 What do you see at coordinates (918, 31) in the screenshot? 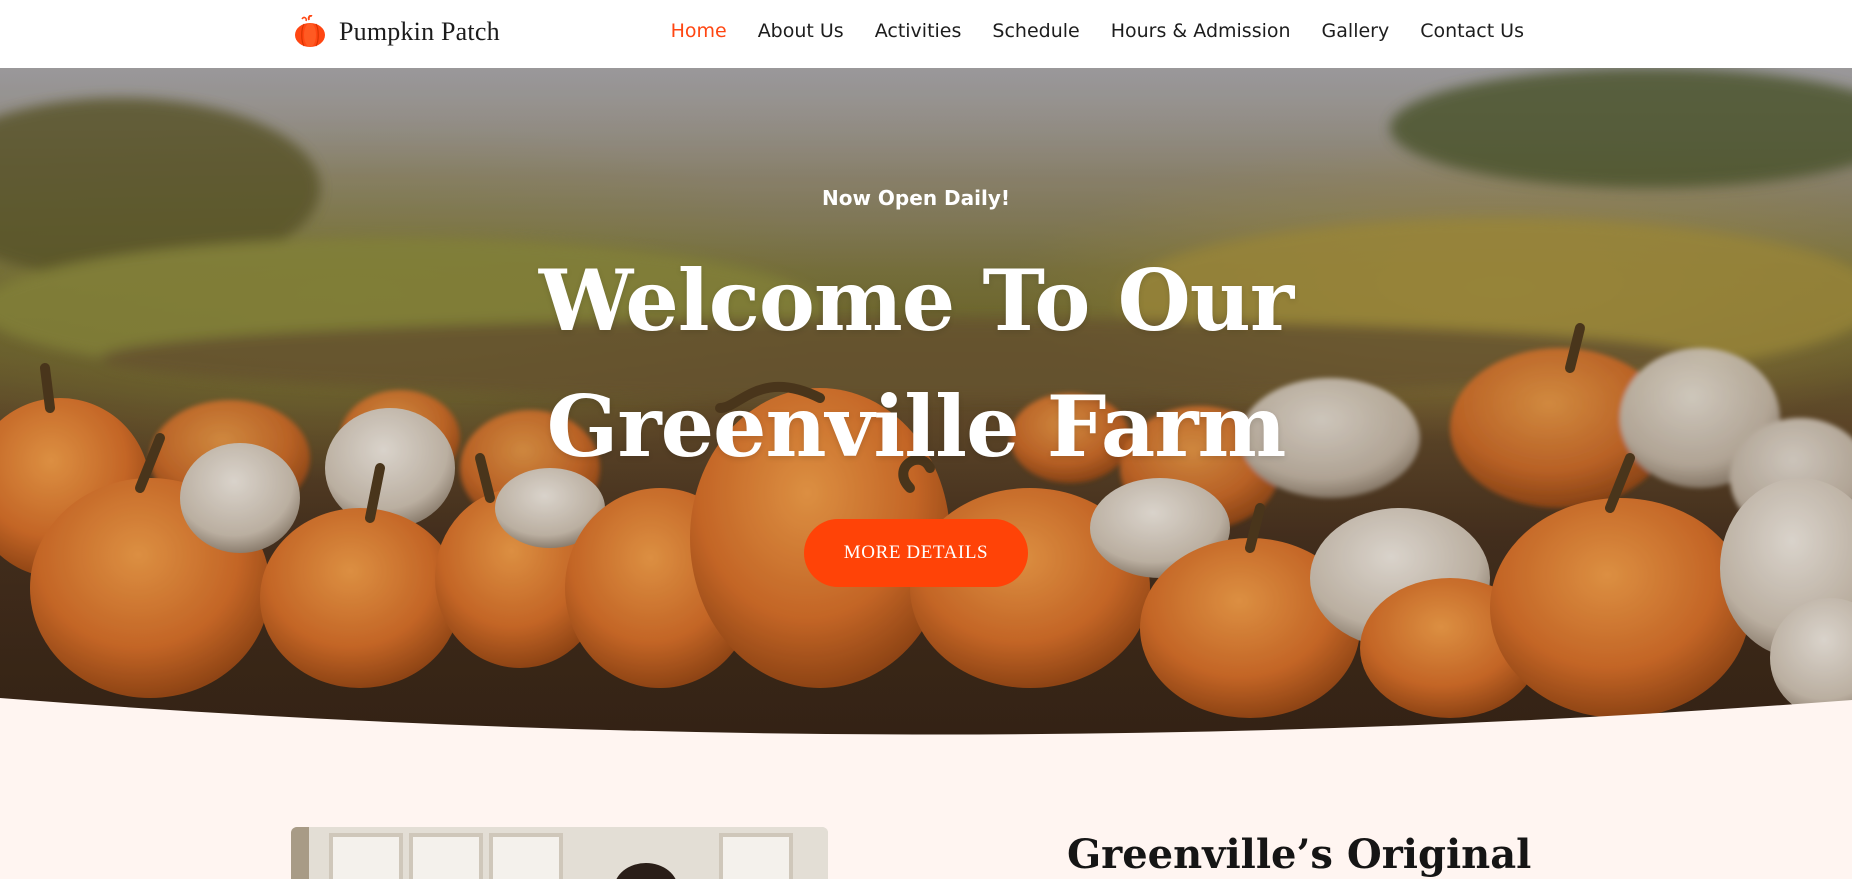
I see `nav-activities: Activities` at bounding box center [918, 31].